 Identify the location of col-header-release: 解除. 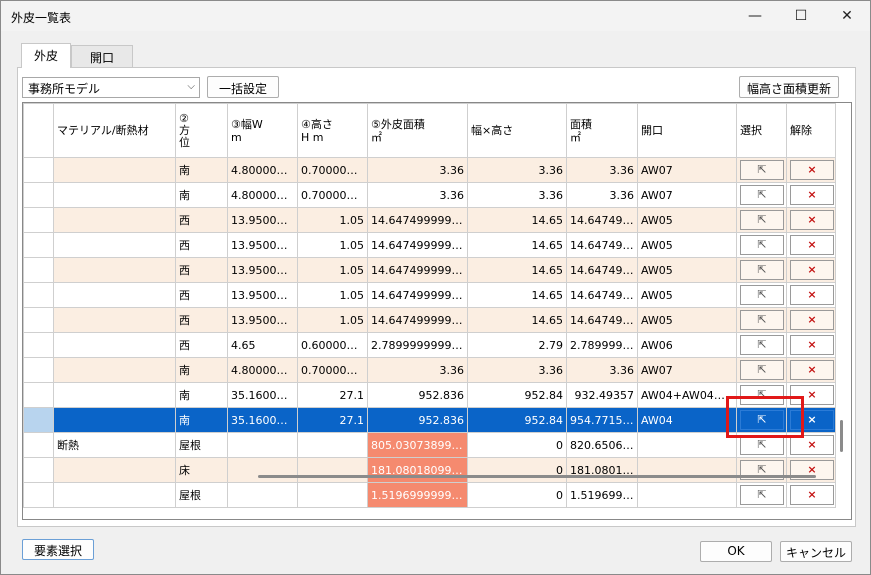
(811, 130).